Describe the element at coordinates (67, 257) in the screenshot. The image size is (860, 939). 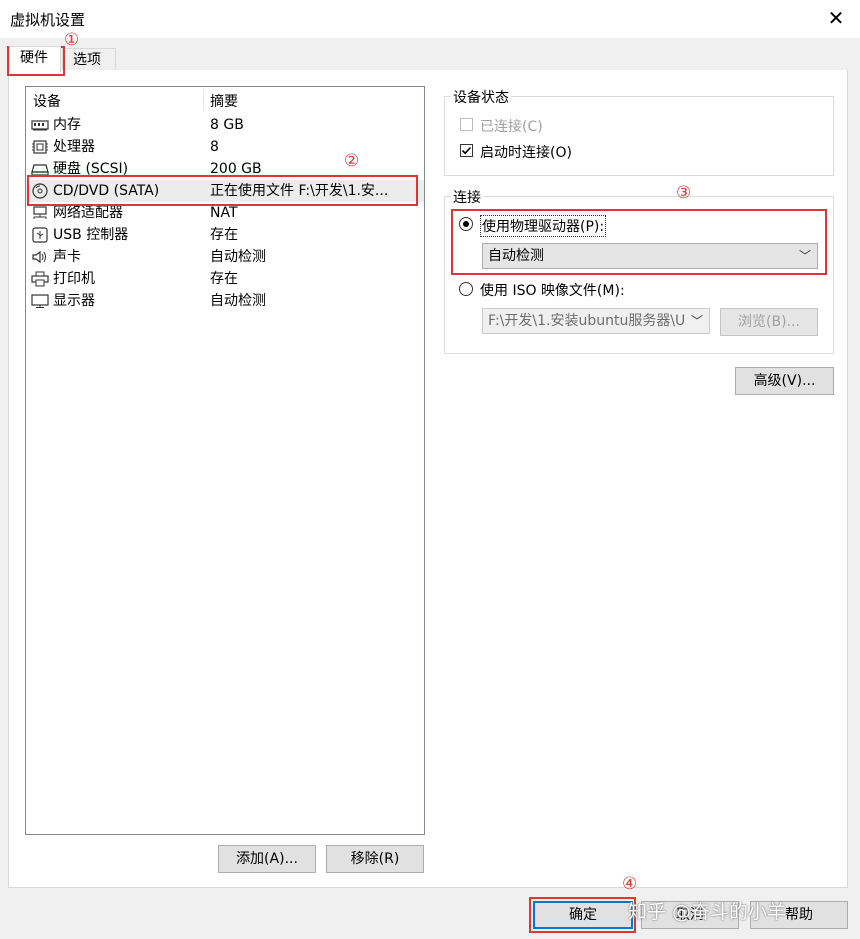
I see `device-name: 声卡` at that location.